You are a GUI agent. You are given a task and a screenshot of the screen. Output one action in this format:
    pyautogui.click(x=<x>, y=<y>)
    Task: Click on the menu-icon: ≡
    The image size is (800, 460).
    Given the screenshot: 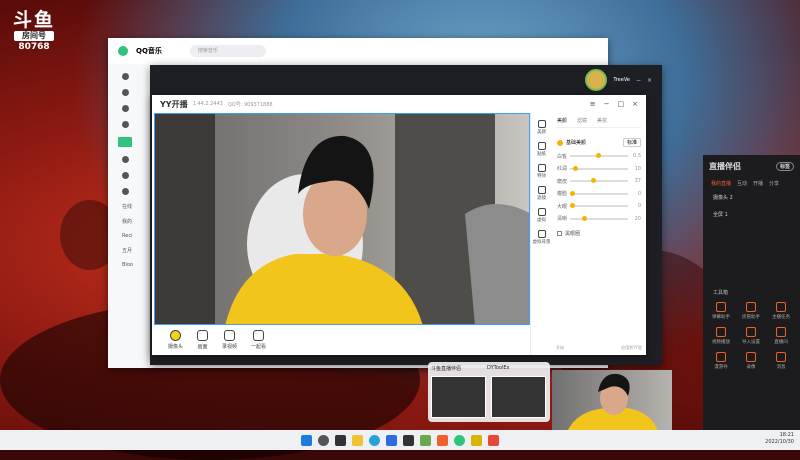 What is the action you would take?
    pyautogui.click(x=593, y=104)
    